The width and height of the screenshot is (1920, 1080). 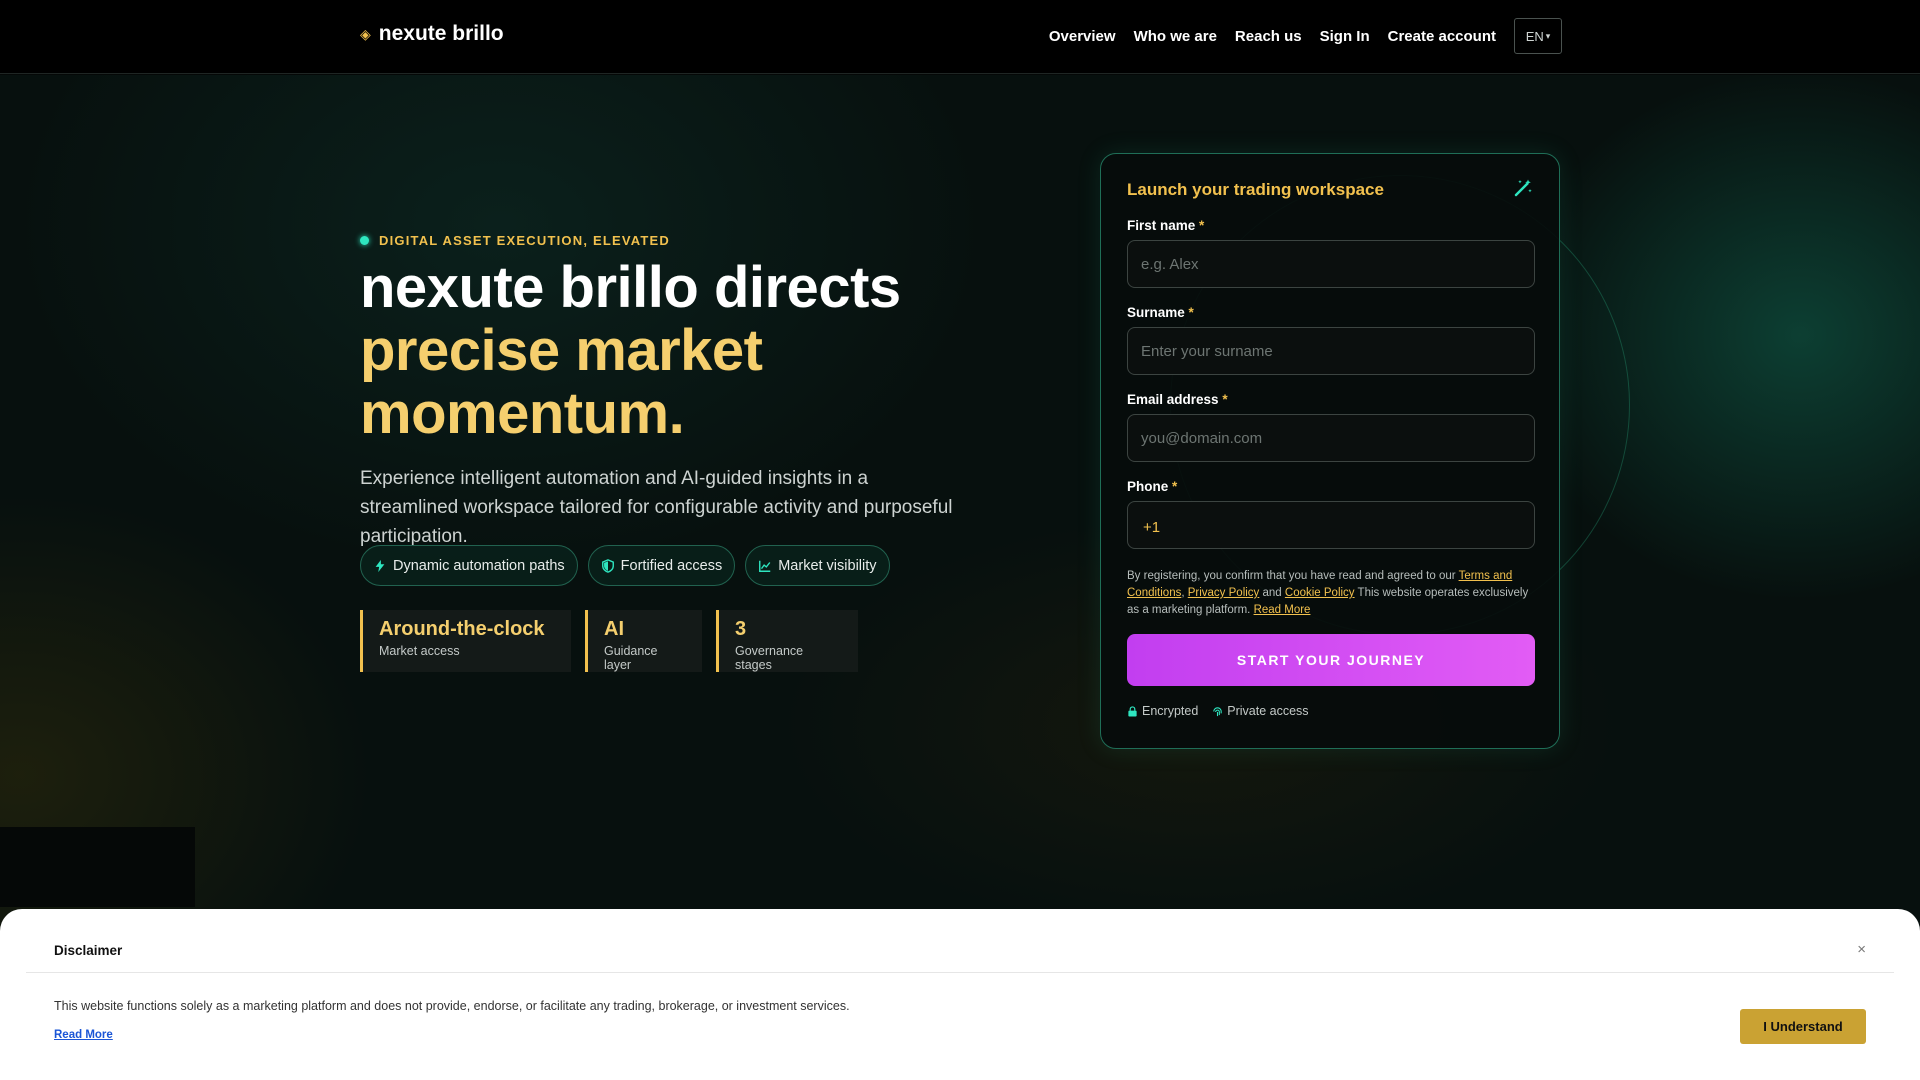 What do you see at coordinates (1148, 486) in the screenshot?
I see `phone-label-text: Phone` at bounding box center [1148, 486].